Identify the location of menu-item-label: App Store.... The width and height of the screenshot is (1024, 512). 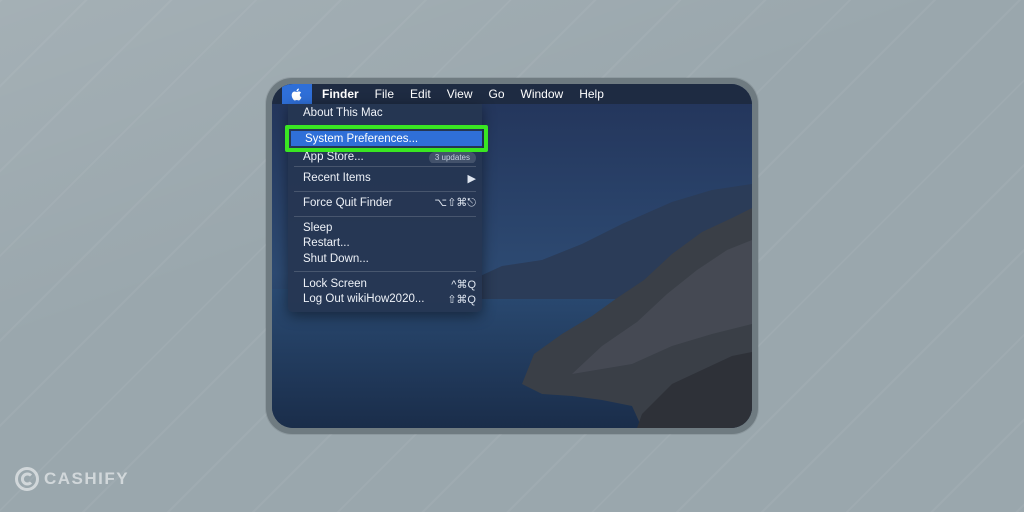
(333, 157).